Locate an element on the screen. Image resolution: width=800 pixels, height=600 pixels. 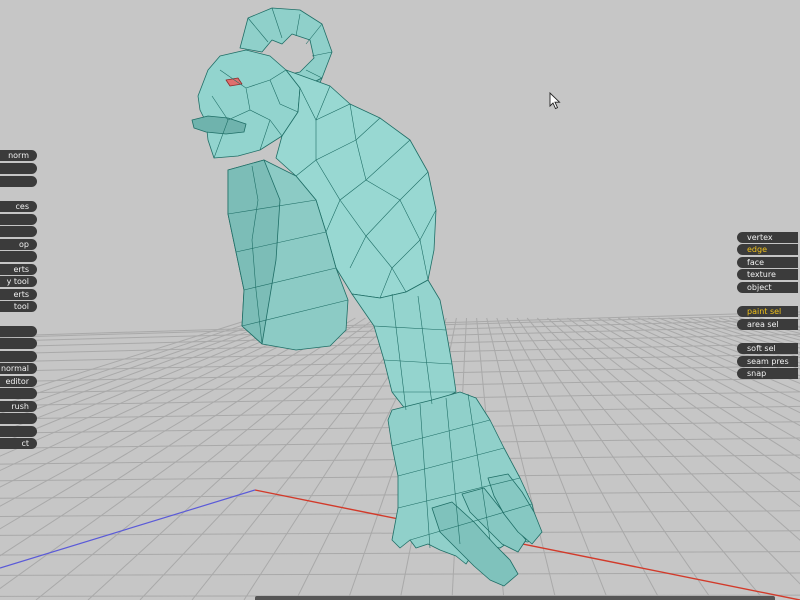
left-tool-button: y tool is located at coordinates (18, 281).